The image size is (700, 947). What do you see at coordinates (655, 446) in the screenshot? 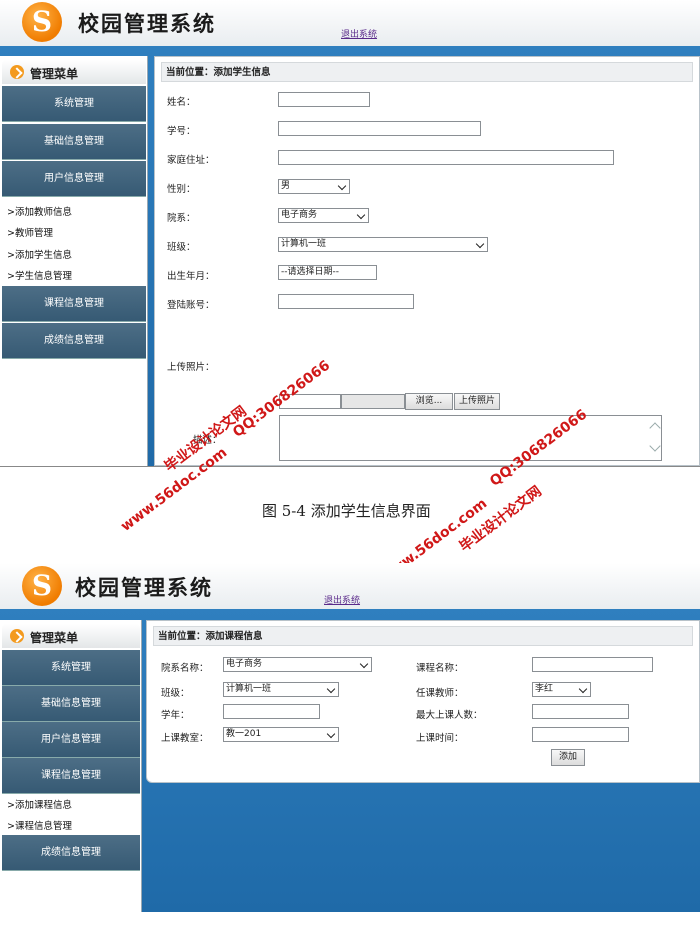
I see `scroll-down-icon` at bounding box center [655, 446].